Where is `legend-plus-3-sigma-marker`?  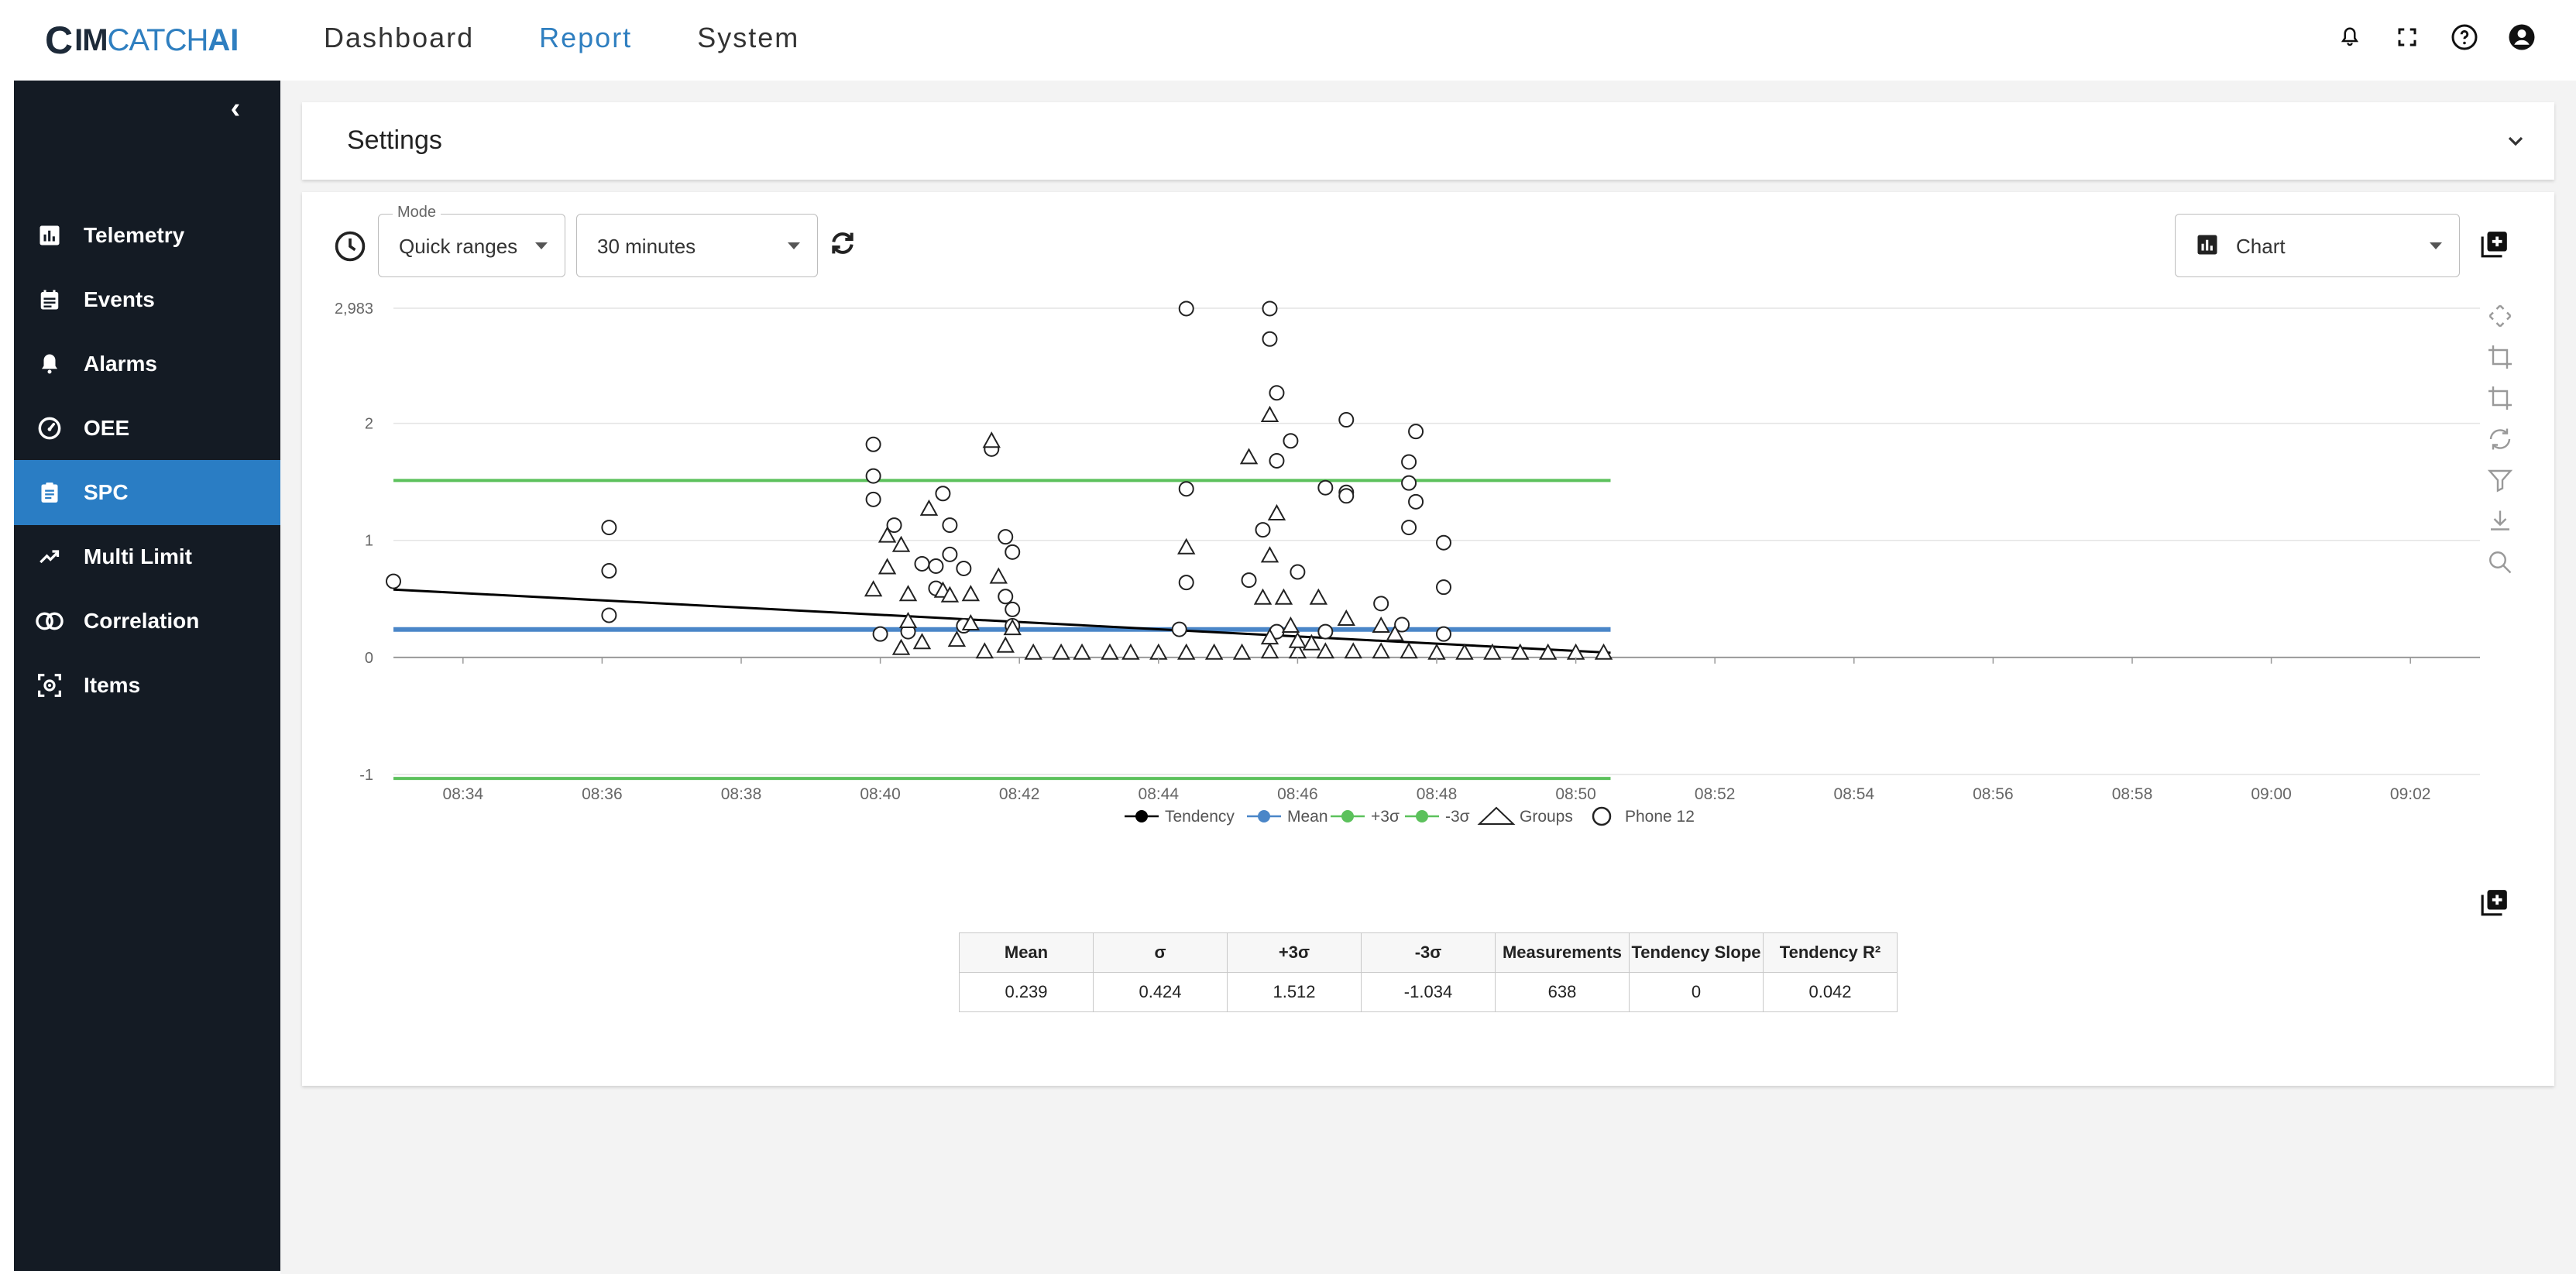 legend-plus-3-sigma-marker is located at coordinates (1347, 816).